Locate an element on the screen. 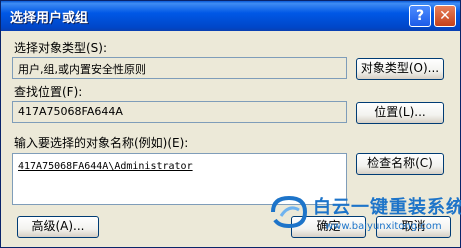  object-names-label: 输入要选择的对象名称(例如)(E): is located at coordinates (101, 143).